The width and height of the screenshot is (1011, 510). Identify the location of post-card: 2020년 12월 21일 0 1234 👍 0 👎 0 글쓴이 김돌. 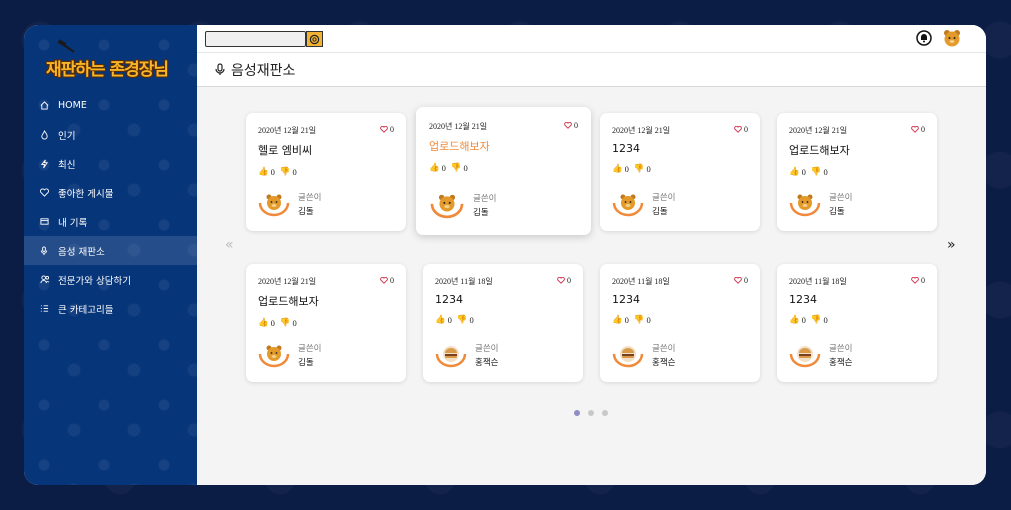
(680, 172).